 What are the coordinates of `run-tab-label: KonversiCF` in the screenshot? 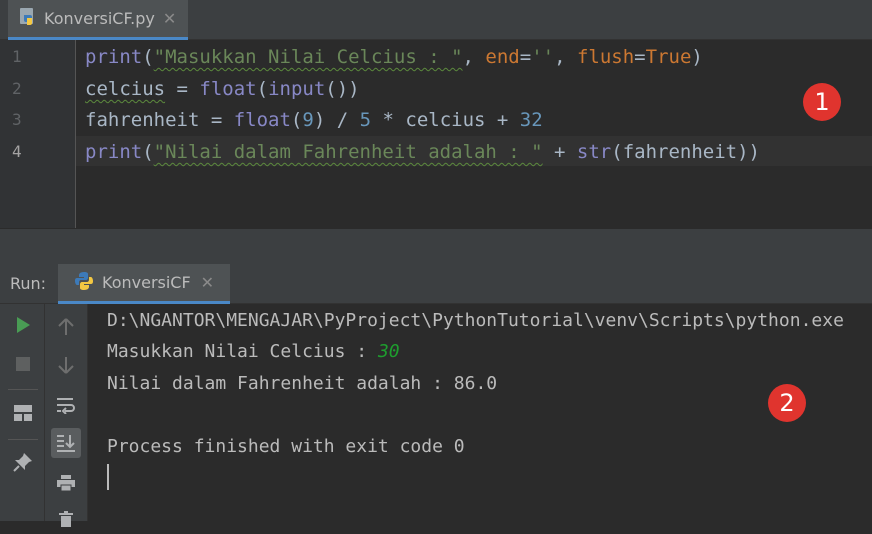 It's located at (146, 282).